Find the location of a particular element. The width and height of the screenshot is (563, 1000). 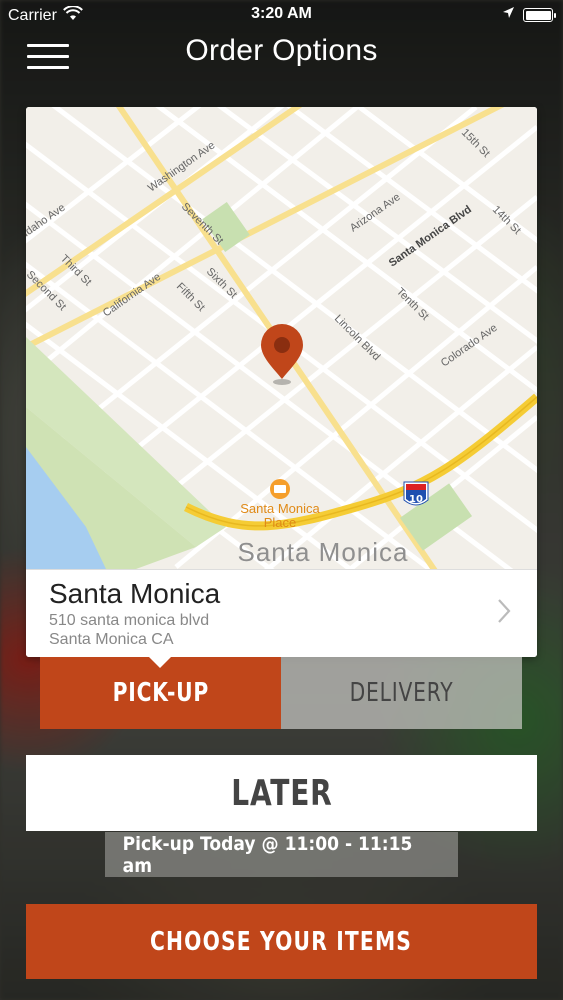

chevron-right-icon is located at coordinates (504, 613).